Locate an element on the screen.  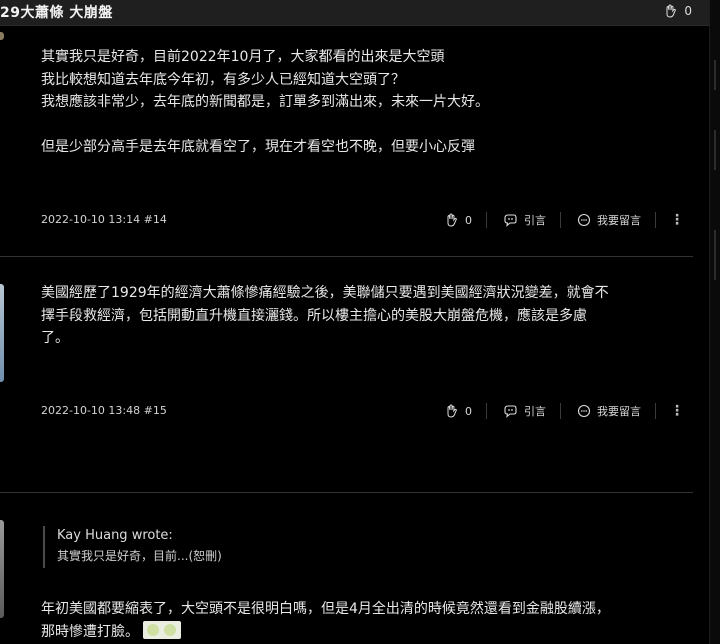
post-line: 其實我只是好奇，目前2022年10月了，大家都看的出來是大空頭 is located at coordinates (243, 57).